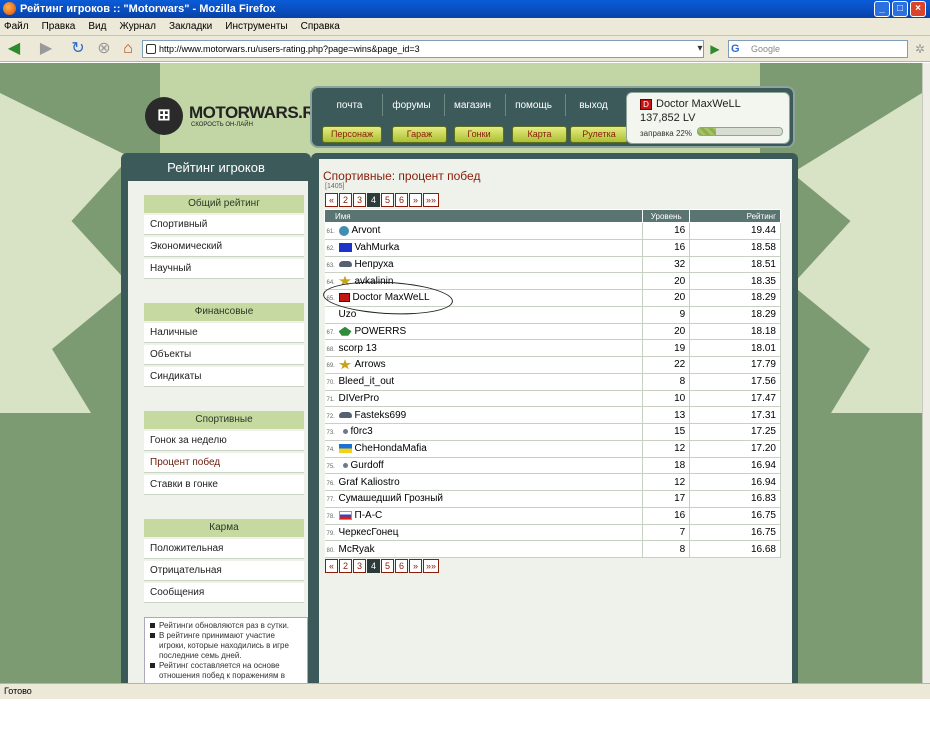 The width and height of the screenshot is (930, 744). What do you see at coordinates (349, 105) in the screenshot?
I see `nav-link-mail: почта` at bounding box center [349, 105].